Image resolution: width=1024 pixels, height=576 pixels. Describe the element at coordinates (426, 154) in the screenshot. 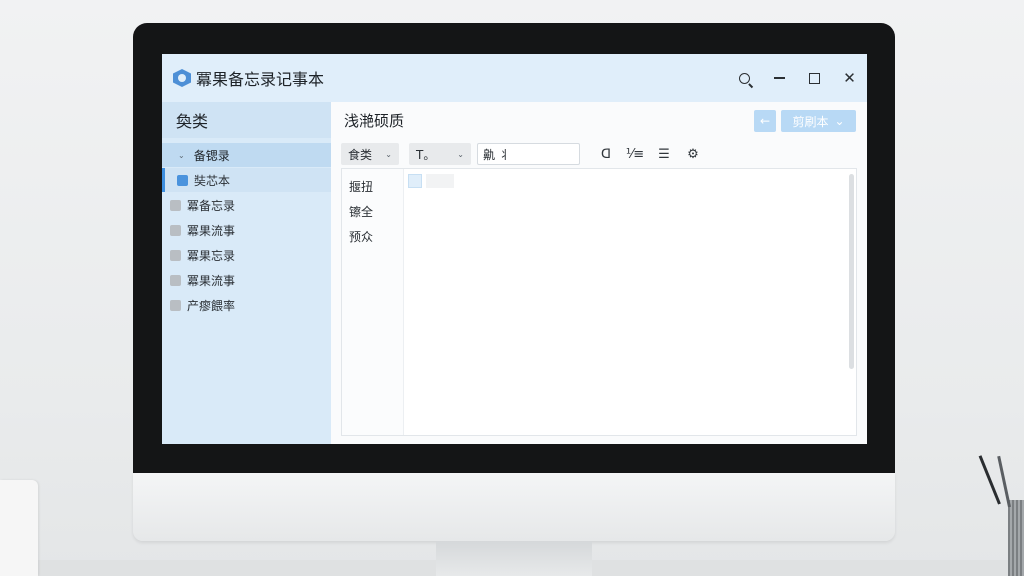

I see `font-select-value: T。` at that location.